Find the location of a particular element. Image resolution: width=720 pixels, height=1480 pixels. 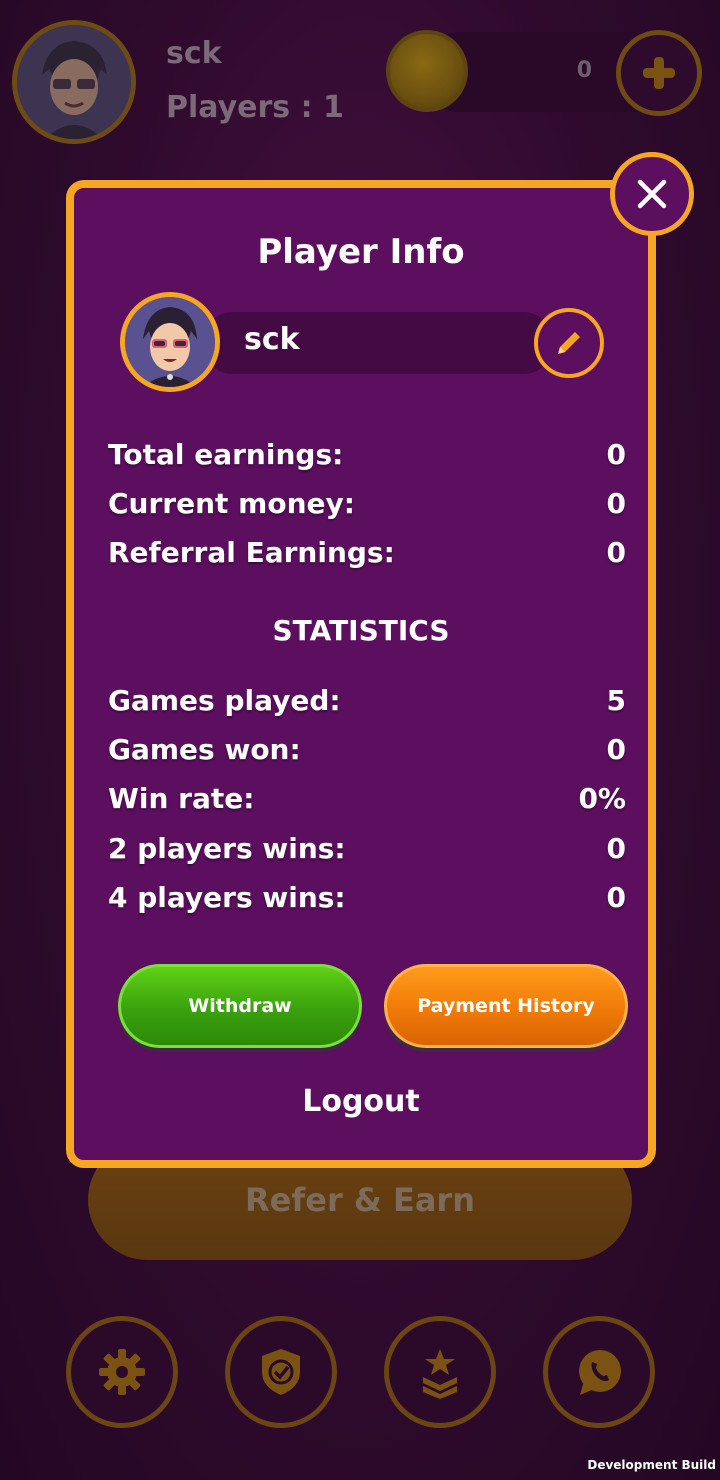

header-player-name: sck is located at coordinates (194, 53).